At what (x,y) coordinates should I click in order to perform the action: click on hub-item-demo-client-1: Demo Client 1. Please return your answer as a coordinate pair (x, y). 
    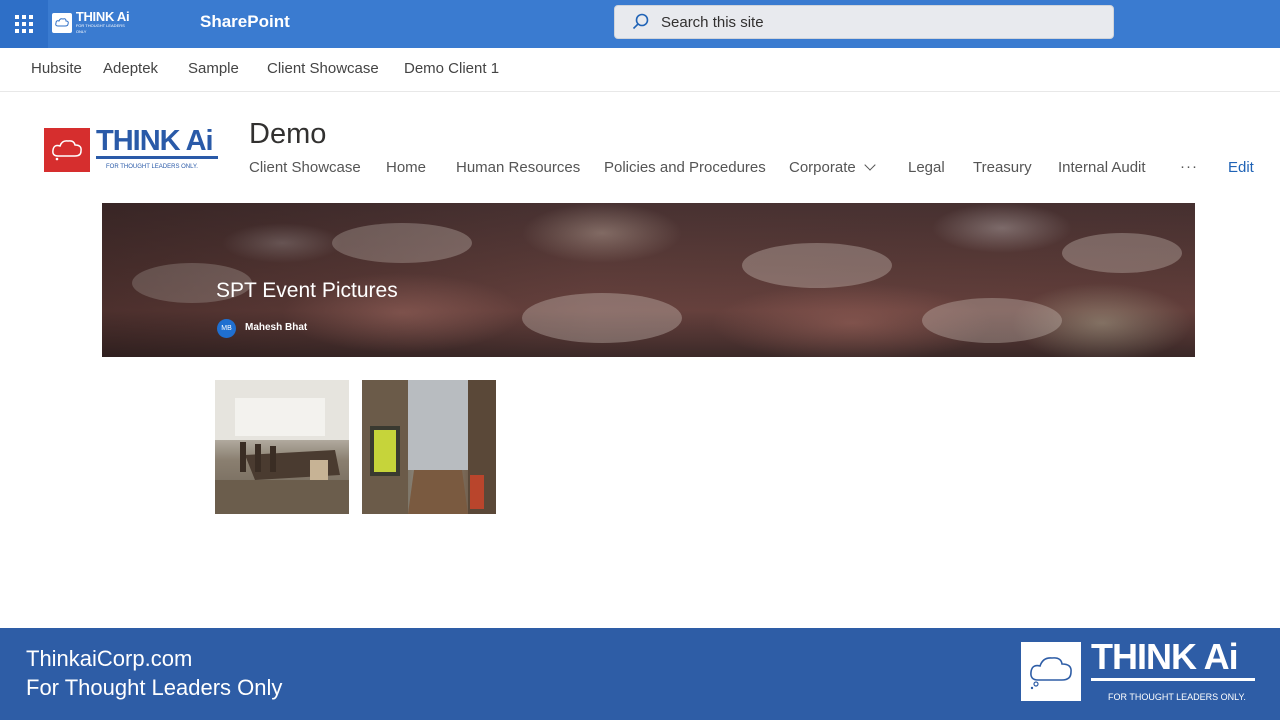
    Looking at the image, I should click on (451, 68).